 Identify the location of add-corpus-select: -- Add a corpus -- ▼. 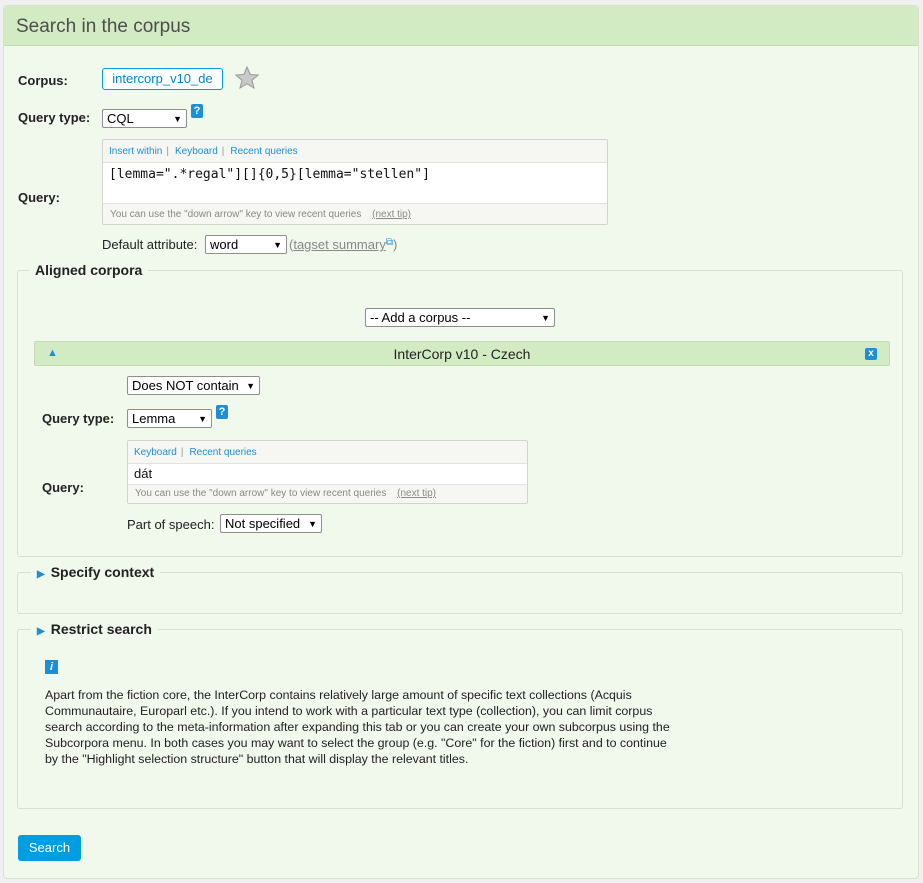
(460, 317).